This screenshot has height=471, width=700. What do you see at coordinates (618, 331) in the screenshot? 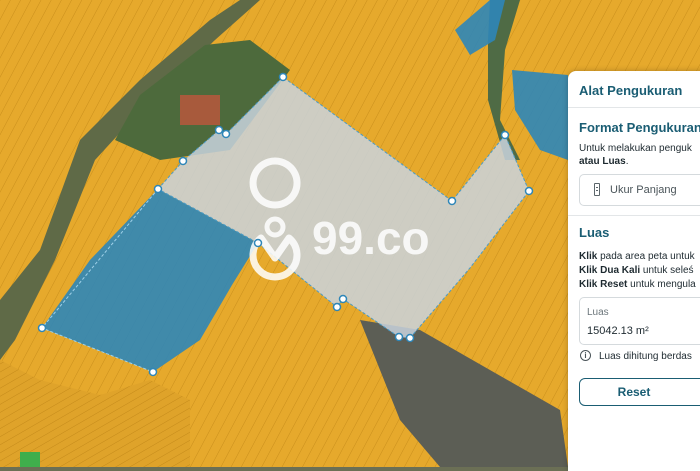
I see `area-result-value: 15042.13 m²` at bounding box center [618, 331].